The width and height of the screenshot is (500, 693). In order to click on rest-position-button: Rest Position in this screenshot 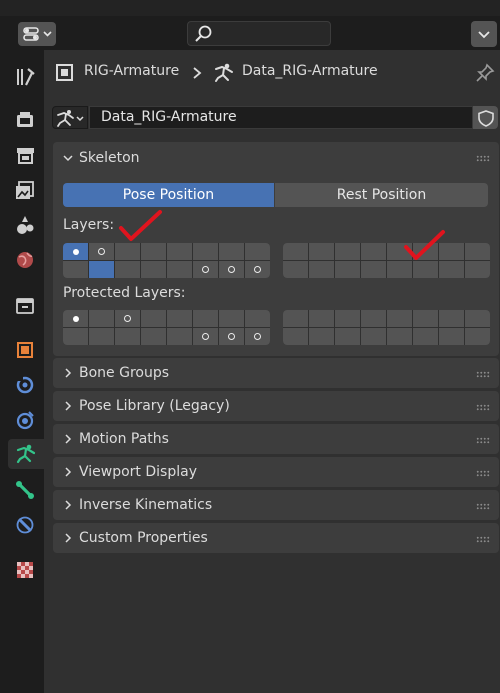, I will do `click(381, 195)`.